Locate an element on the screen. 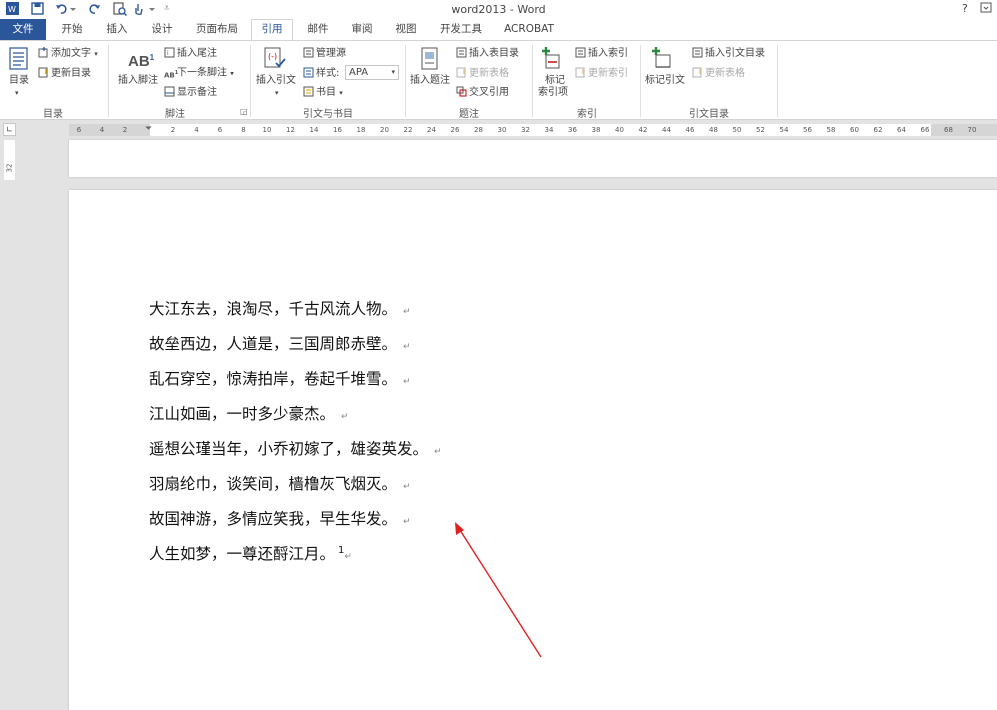 The height and width of the screenshot is (710, 997). dialog-launcher-icon: ◲ is located at coordinates (244, 111).